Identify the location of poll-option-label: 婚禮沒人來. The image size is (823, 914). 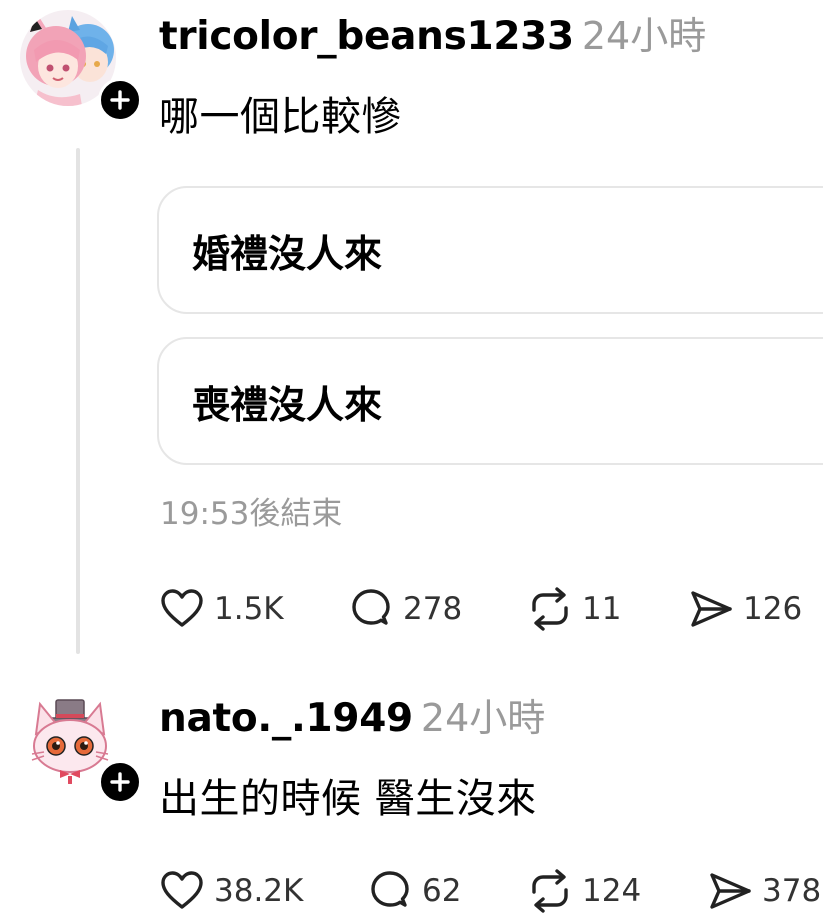
(287, 253).